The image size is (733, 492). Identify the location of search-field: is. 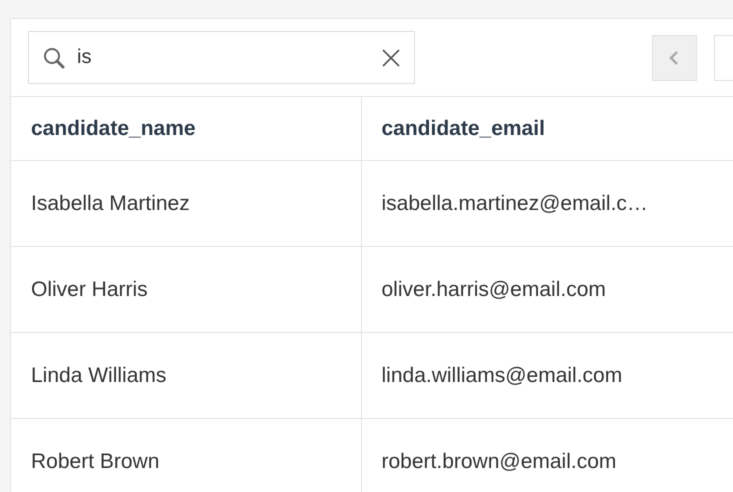
(223, 57).